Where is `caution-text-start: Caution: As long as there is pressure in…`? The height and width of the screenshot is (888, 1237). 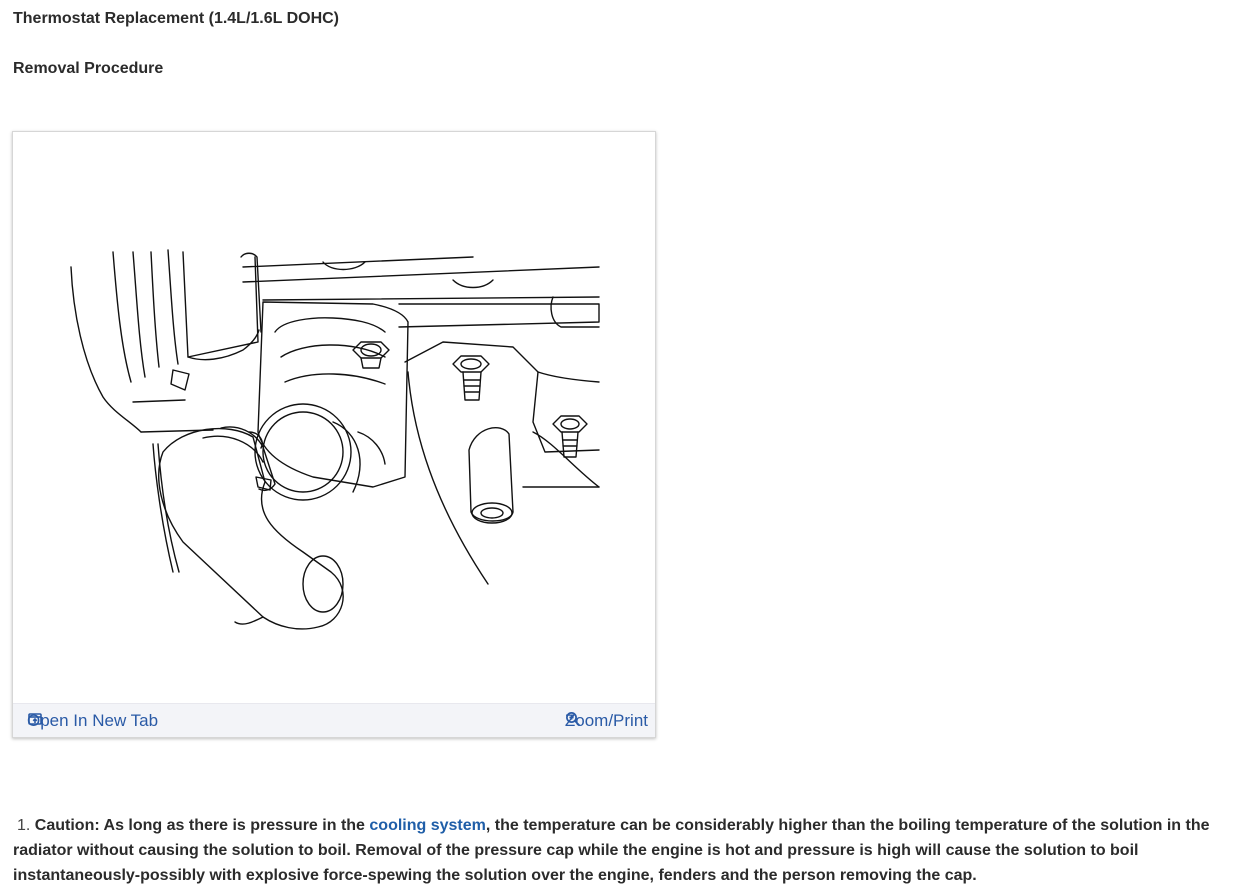
caution-text-start: Caution: As long as there is pressure in… is located at coordinates (202, 825).